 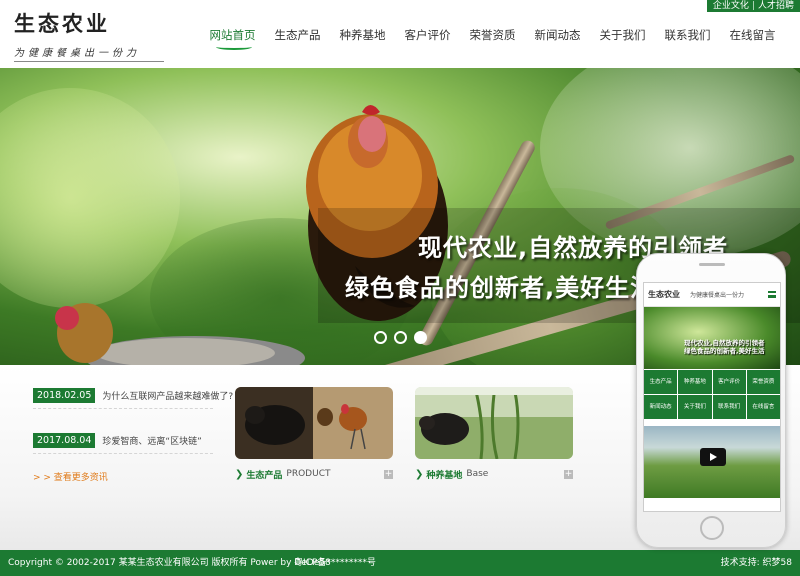 What do you see at coordinates (477, 474) in the screenshot?
I see `card-title-en: Base` at bounding box center [477, 474].